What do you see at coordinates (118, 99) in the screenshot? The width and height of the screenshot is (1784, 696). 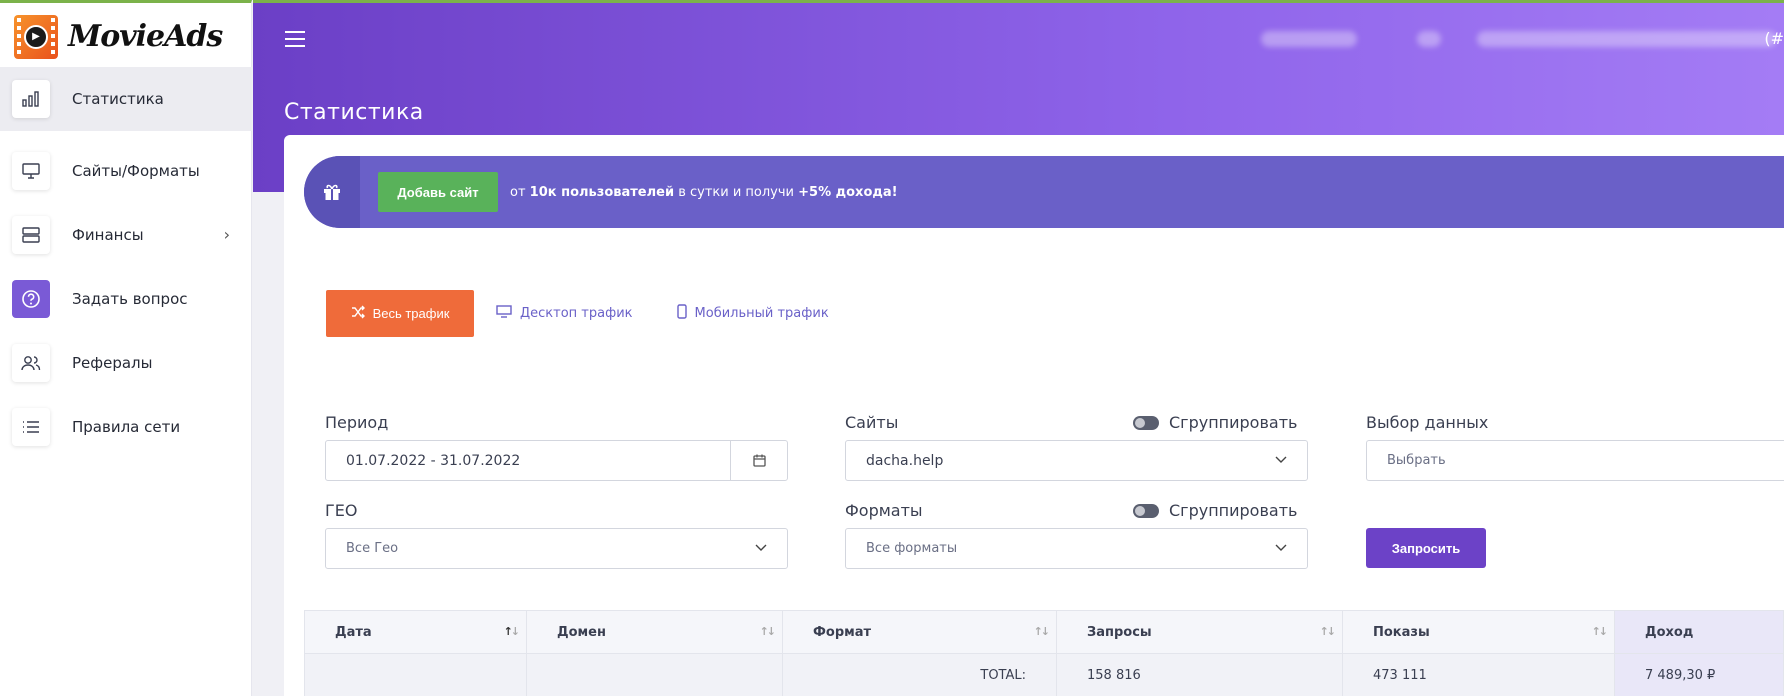 I see `sidebar-item-label: Статистика` at bounding box center [118, 99].